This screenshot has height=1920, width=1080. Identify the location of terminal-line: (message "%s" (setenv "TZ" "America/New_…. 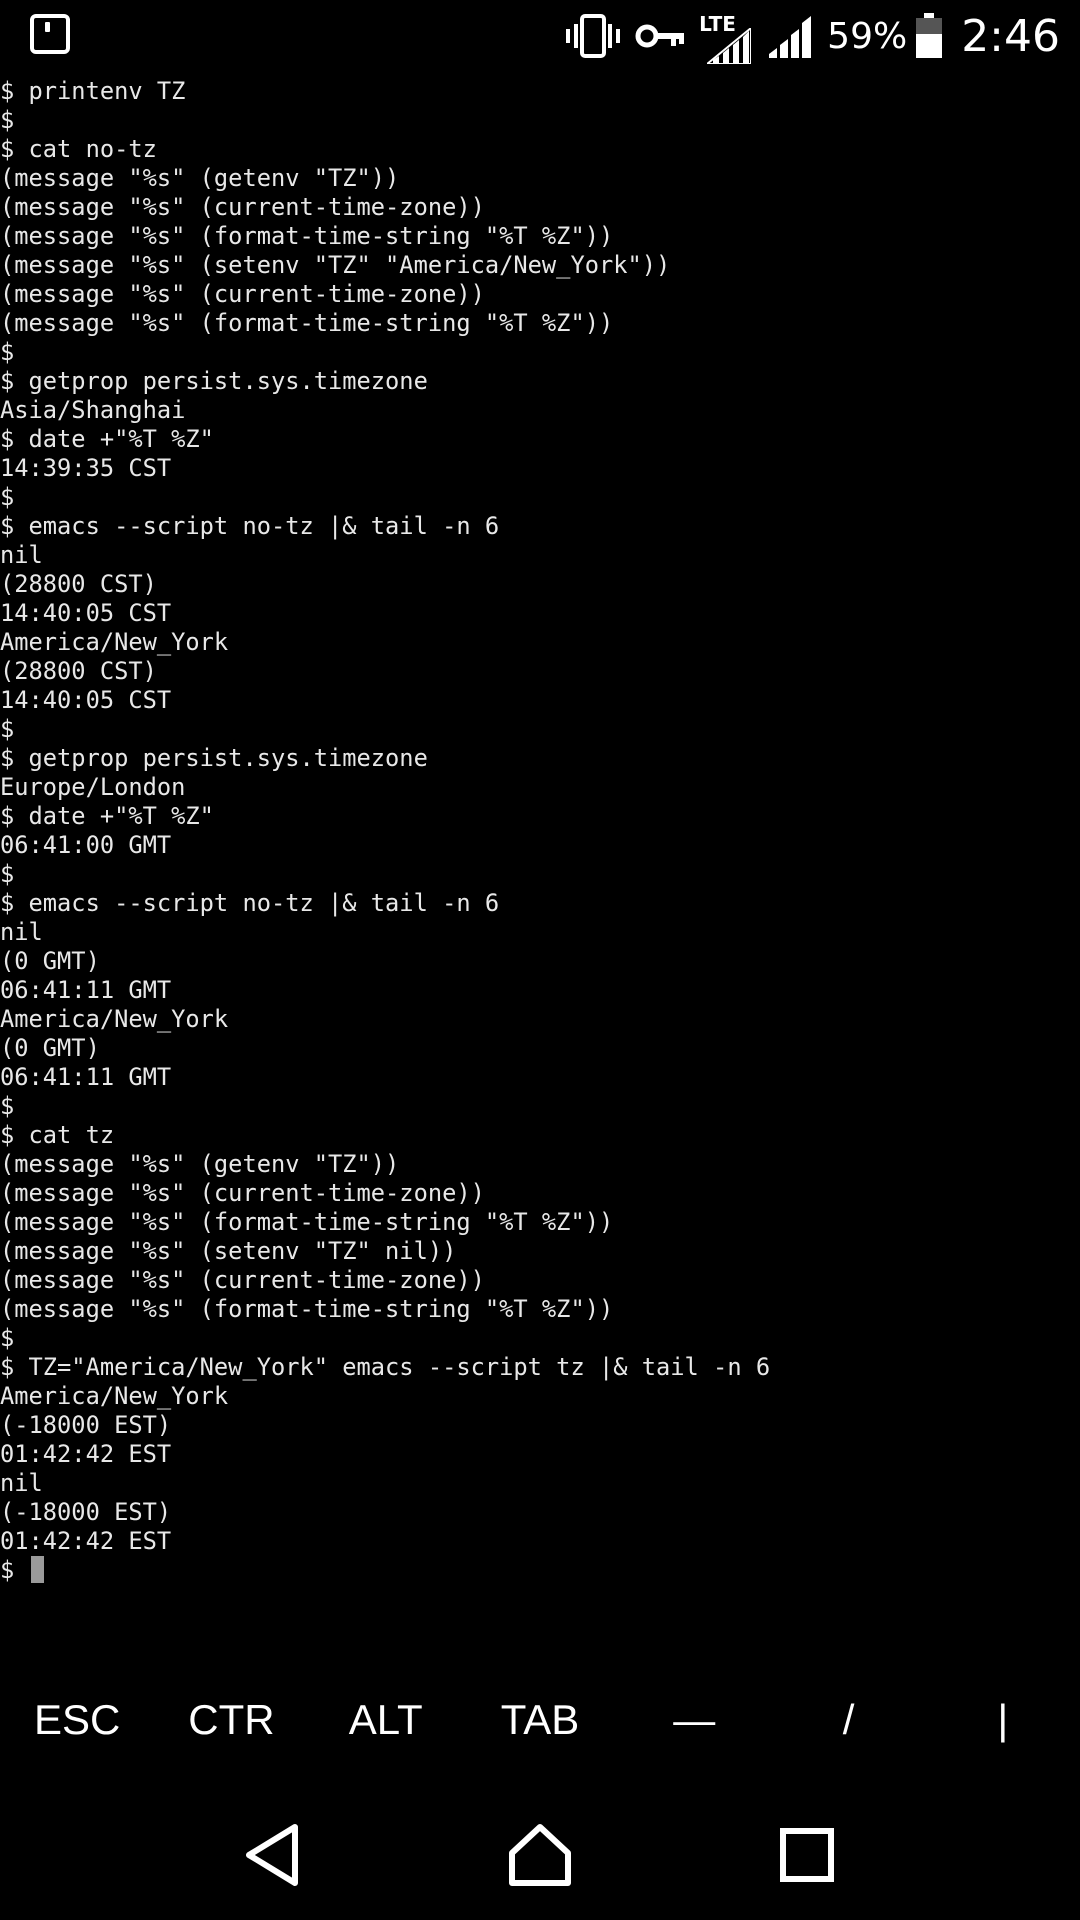
(335, 265).